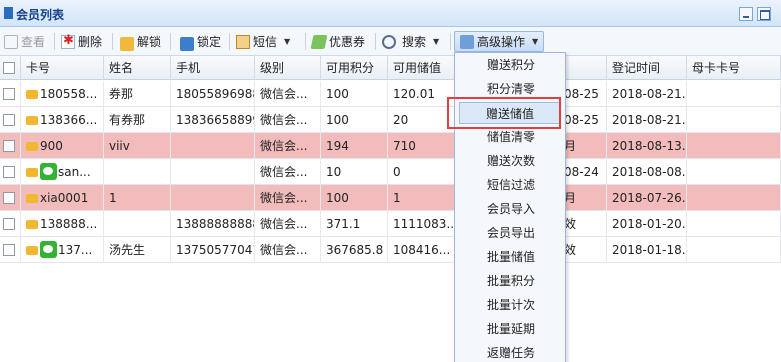  What do you see at coordinates (213, 68) in the screenshot?
I see `column-header-phone: 手机` at bounding box center [213, 68].